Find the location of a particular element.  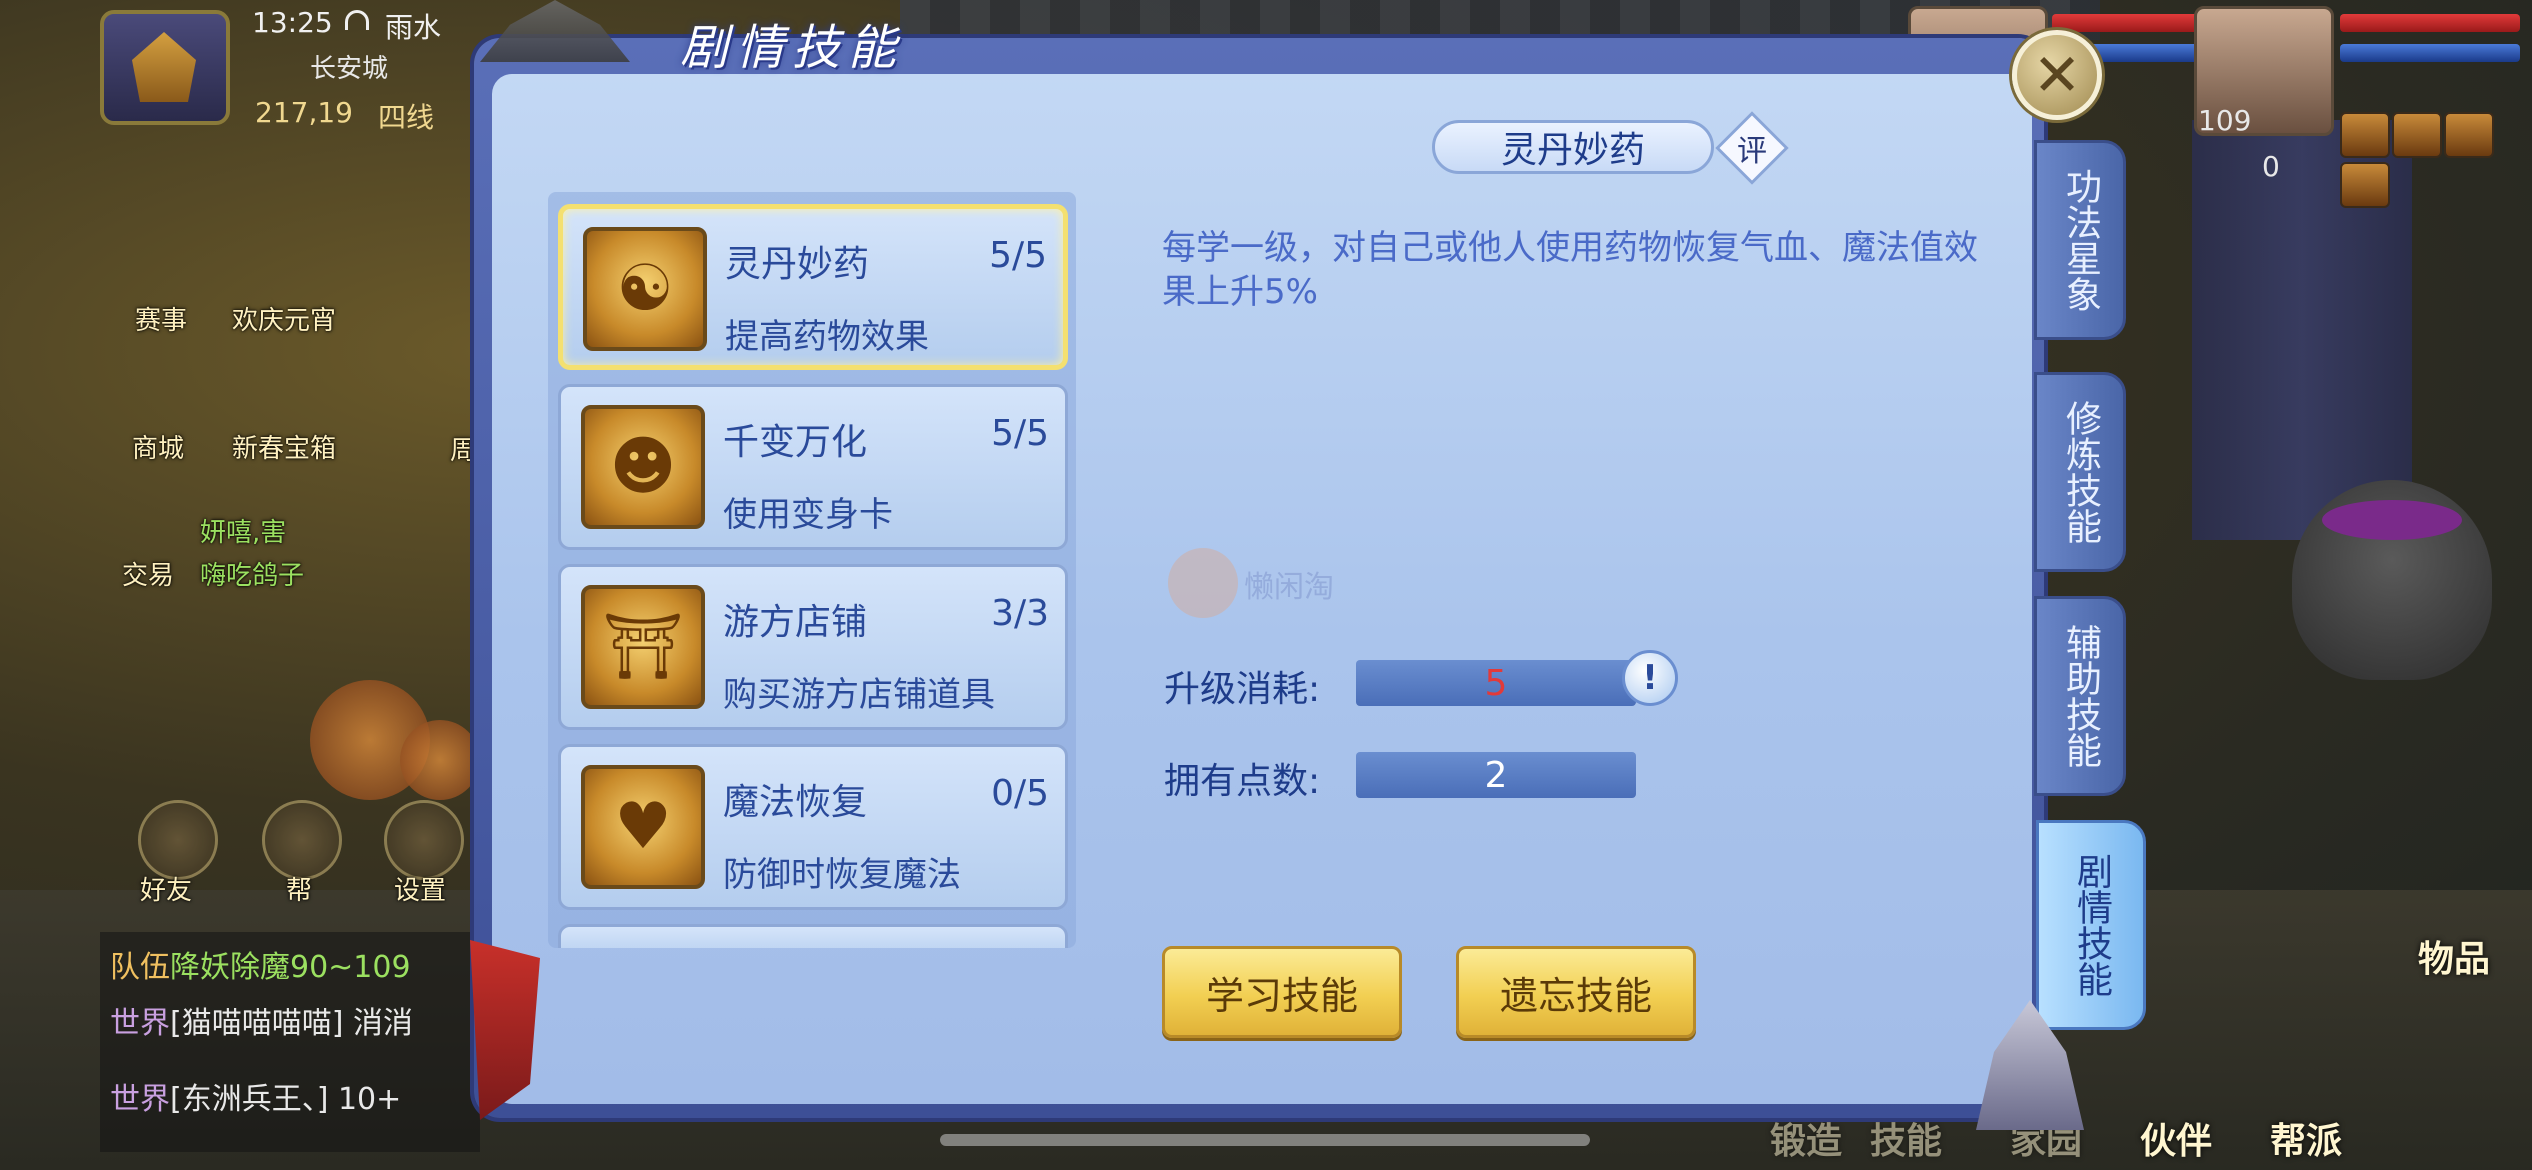

player-level: 109 is located at coordinates (2225, 120).